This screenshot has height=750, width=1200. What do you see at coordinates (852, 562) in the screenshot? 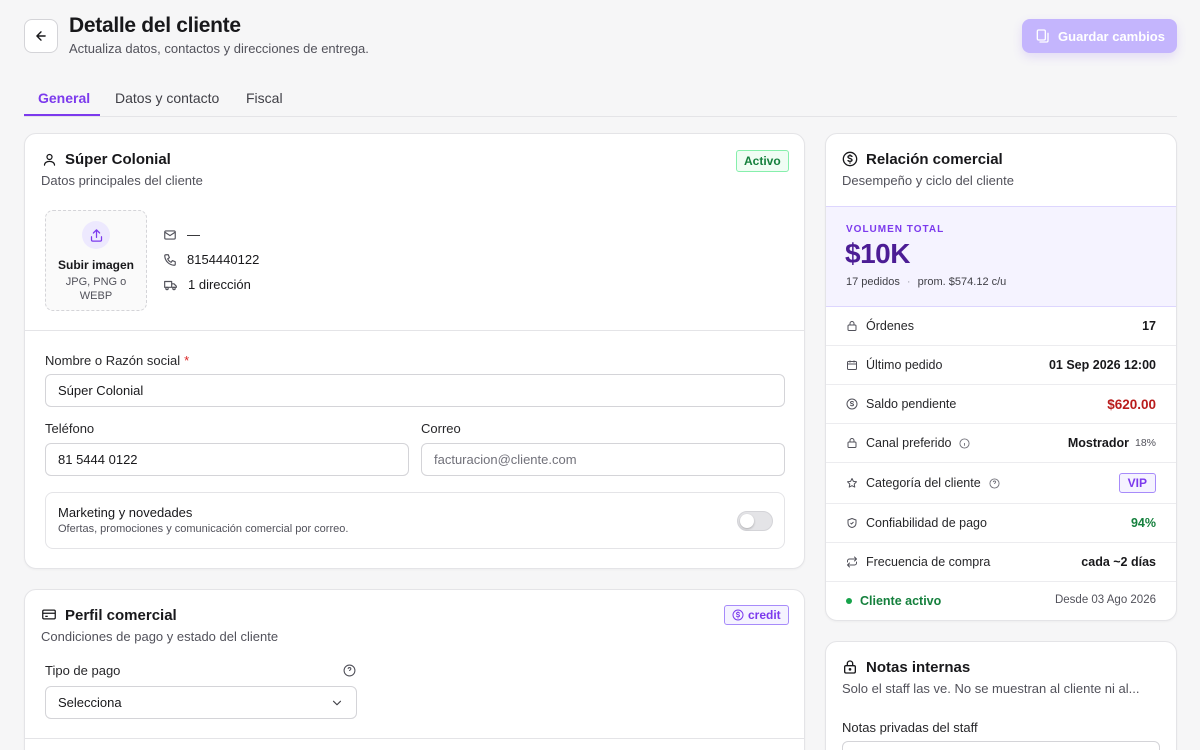
I see `repeat-icon` at bounding box center [852, 562].